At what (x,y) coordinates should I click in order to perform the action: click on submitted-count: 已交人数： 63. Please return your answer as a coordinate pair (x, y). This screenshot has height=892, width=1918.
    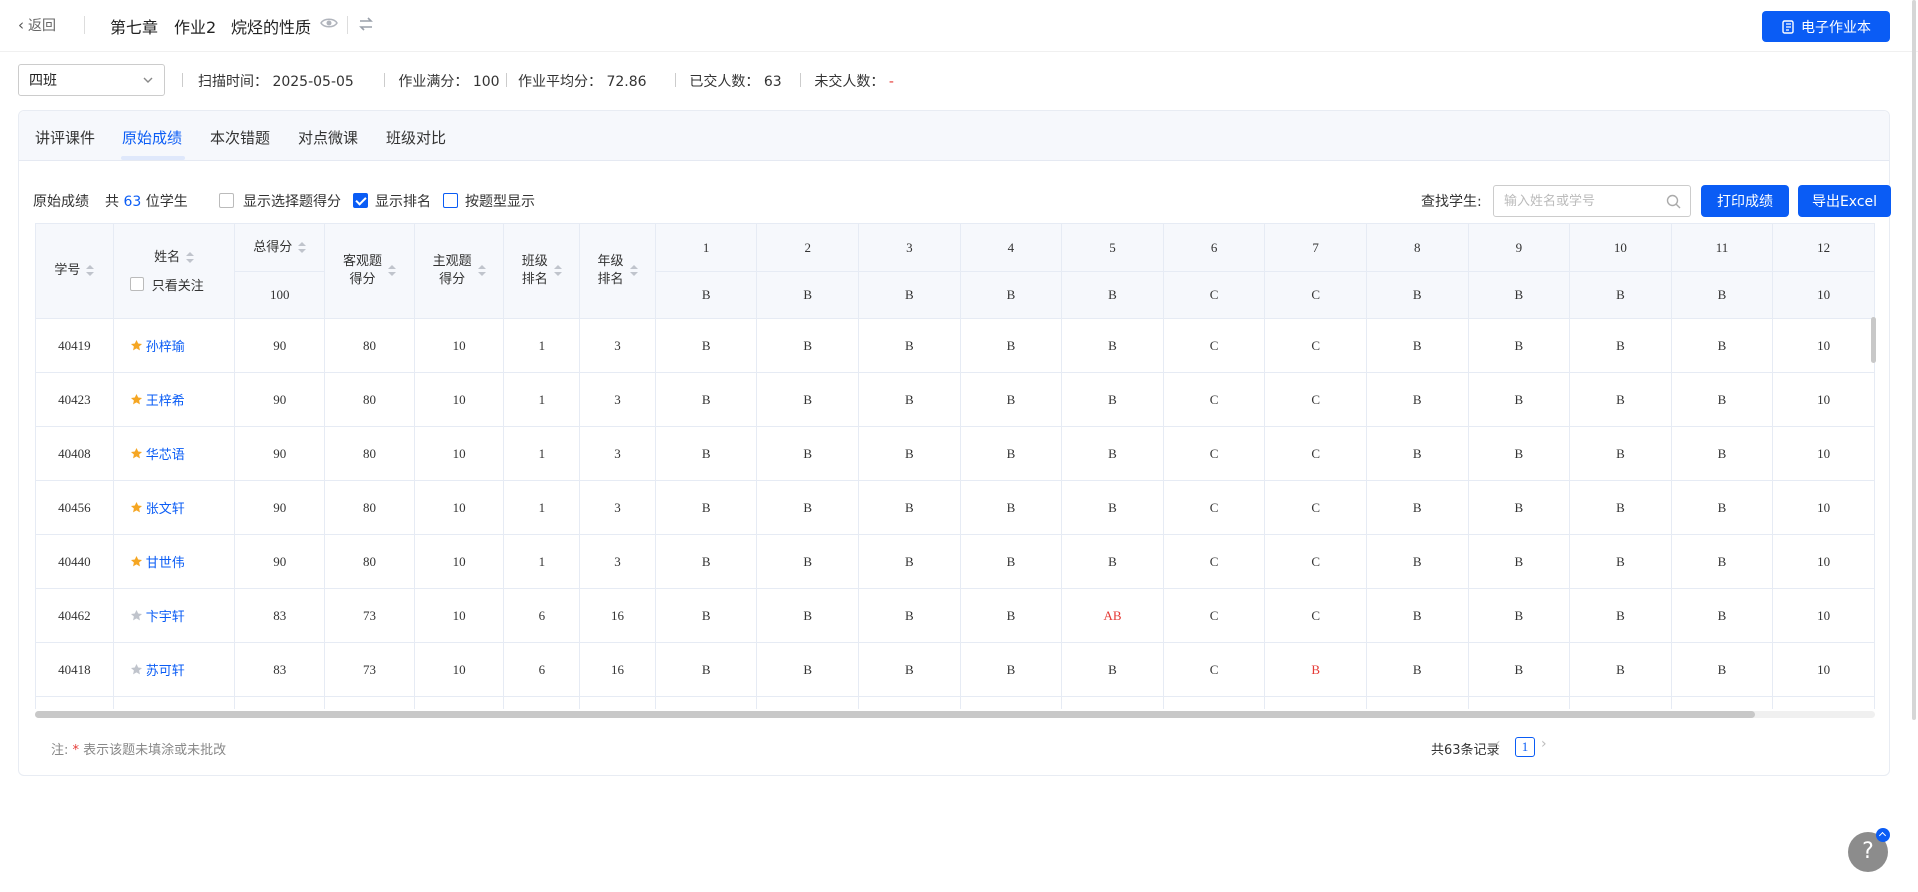
    Looking at the image, I should click on (735, 82).